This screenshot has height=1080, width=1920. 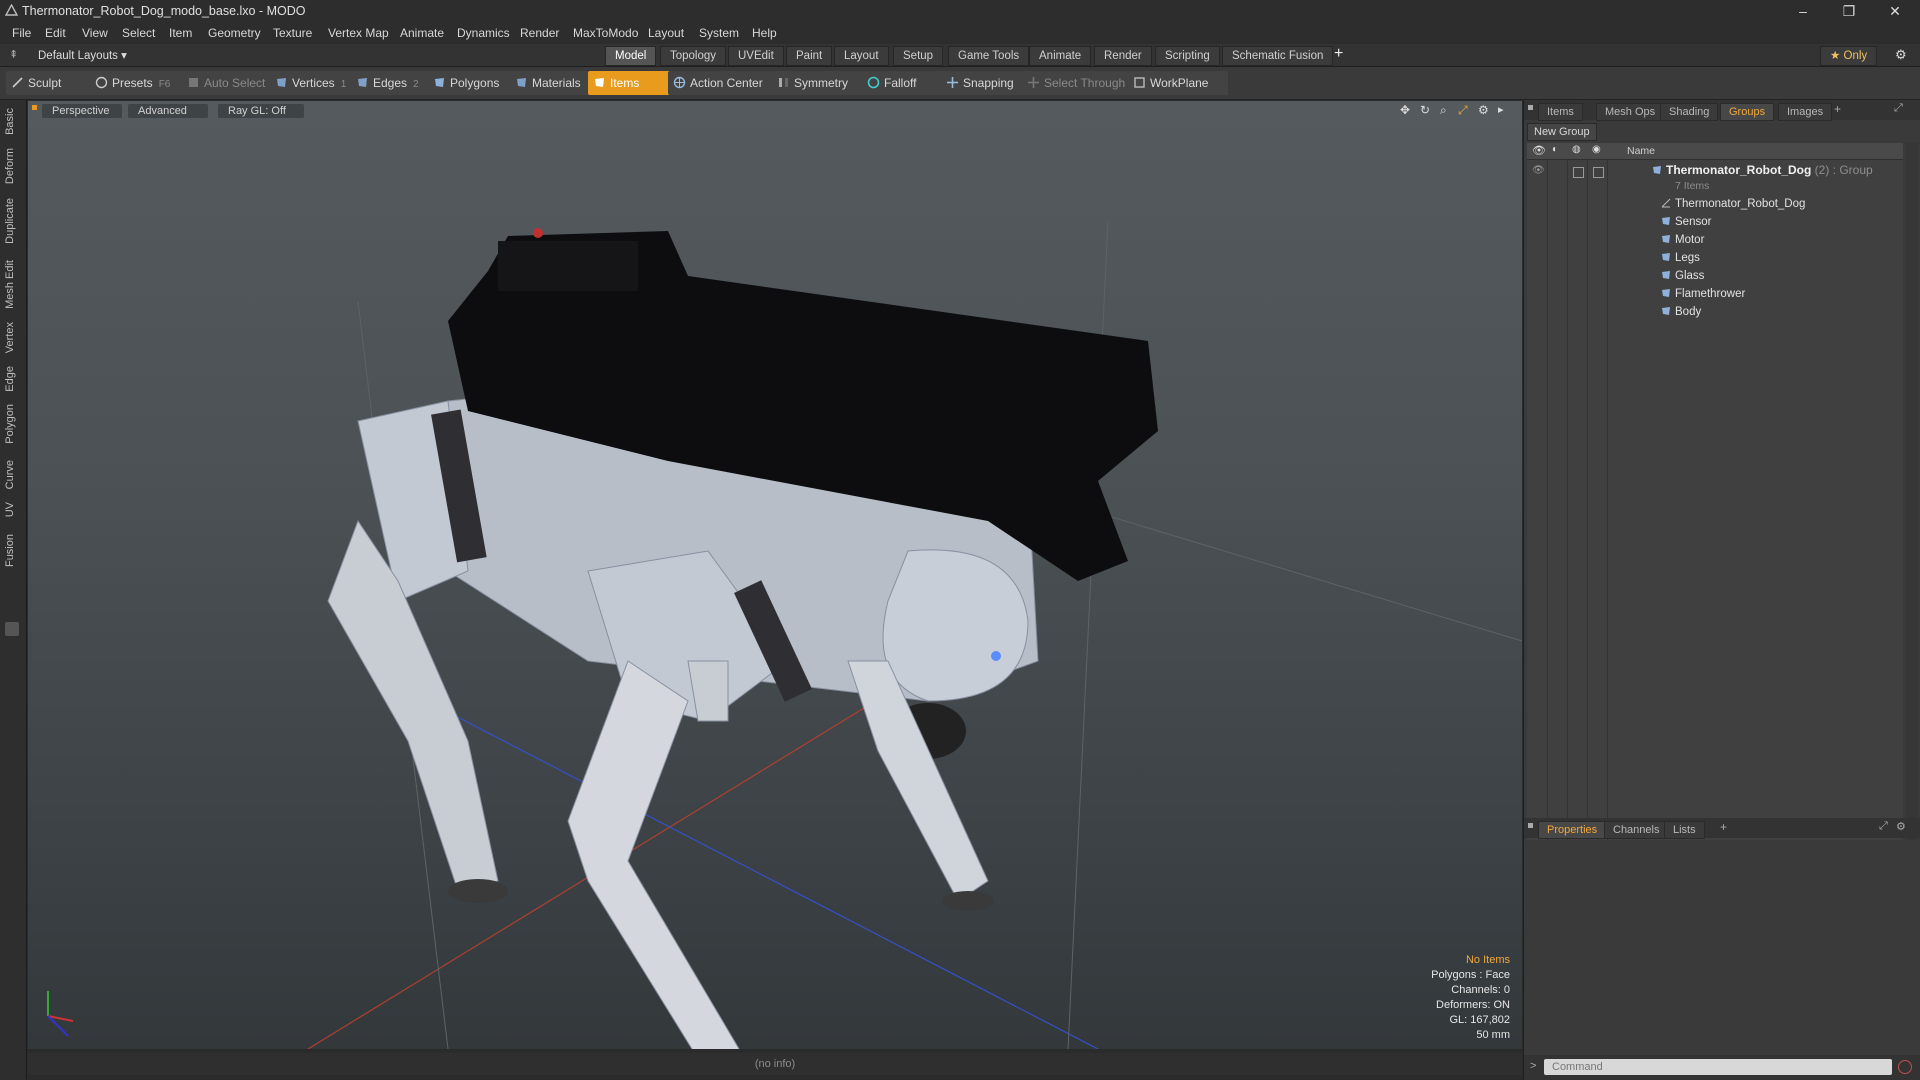 What do you see at coordinates (989, 56) in the screenshot?
I see `tab-game-tools: Game Tools` at bounding box center [989, 56].